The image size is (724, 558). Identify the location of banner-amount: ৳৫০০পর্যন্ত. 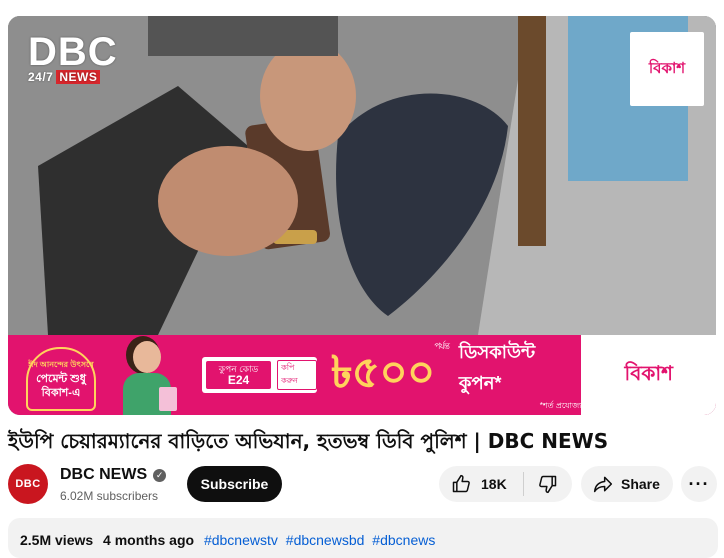
(390, 369).